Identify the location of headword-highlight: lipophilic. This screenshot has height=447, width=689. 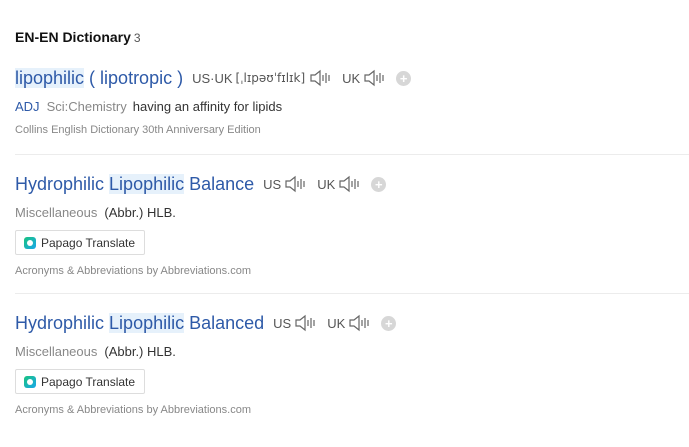
(50, 77).